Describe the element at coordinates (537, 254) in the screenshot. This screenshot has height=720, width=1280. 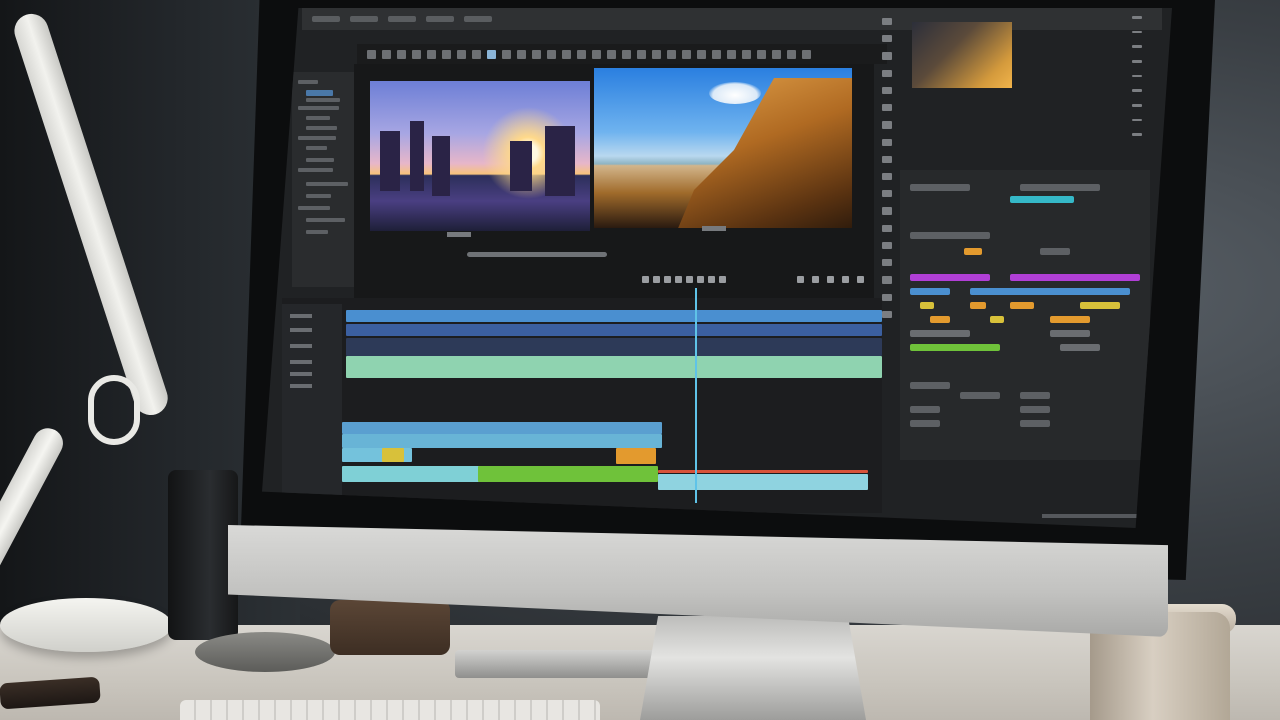
I see `preview-scrubber` at that location.